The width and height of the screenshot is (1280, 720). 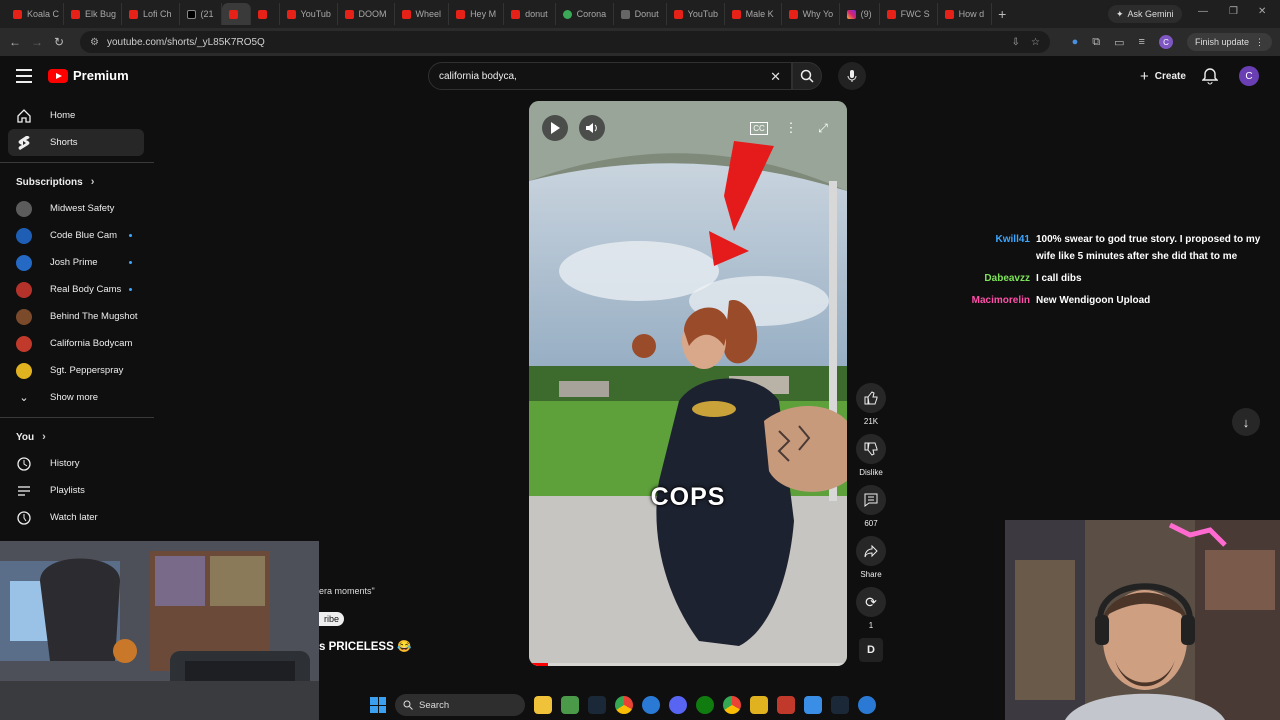 What do you see at coordinates (1249, 76) in the screenshot?
I see `account-avatar: C` at bounding box center [1249, 76].